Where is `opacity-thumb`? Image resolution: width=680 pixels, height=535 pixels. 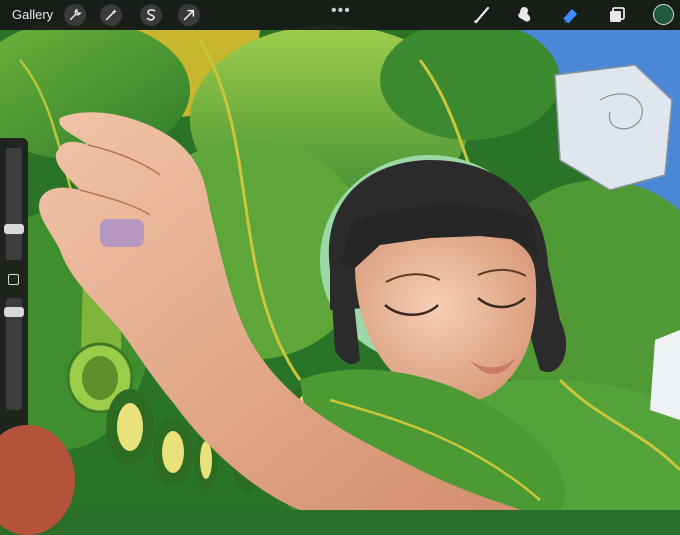 opacity-thumb is located at coordinates (14, 312).